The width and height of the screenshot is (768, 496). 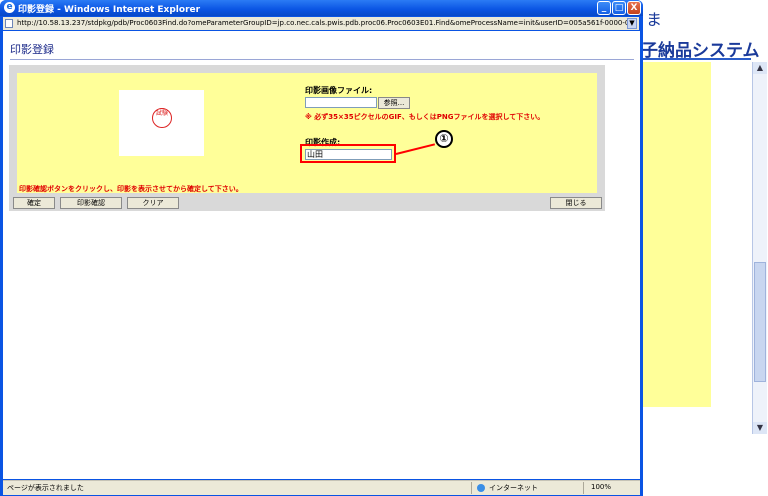 I want to click on clear-button: クリア, so click(x=153, y=203).